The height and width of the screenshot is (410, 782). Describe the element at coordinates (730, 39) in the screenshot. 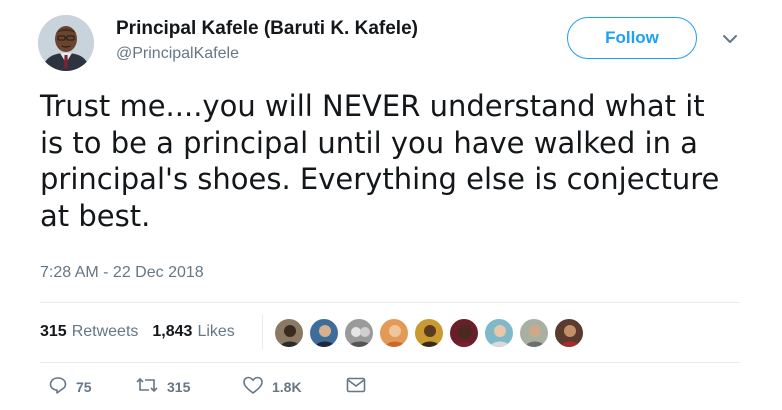

I see `chevron-down-icon` at that location.